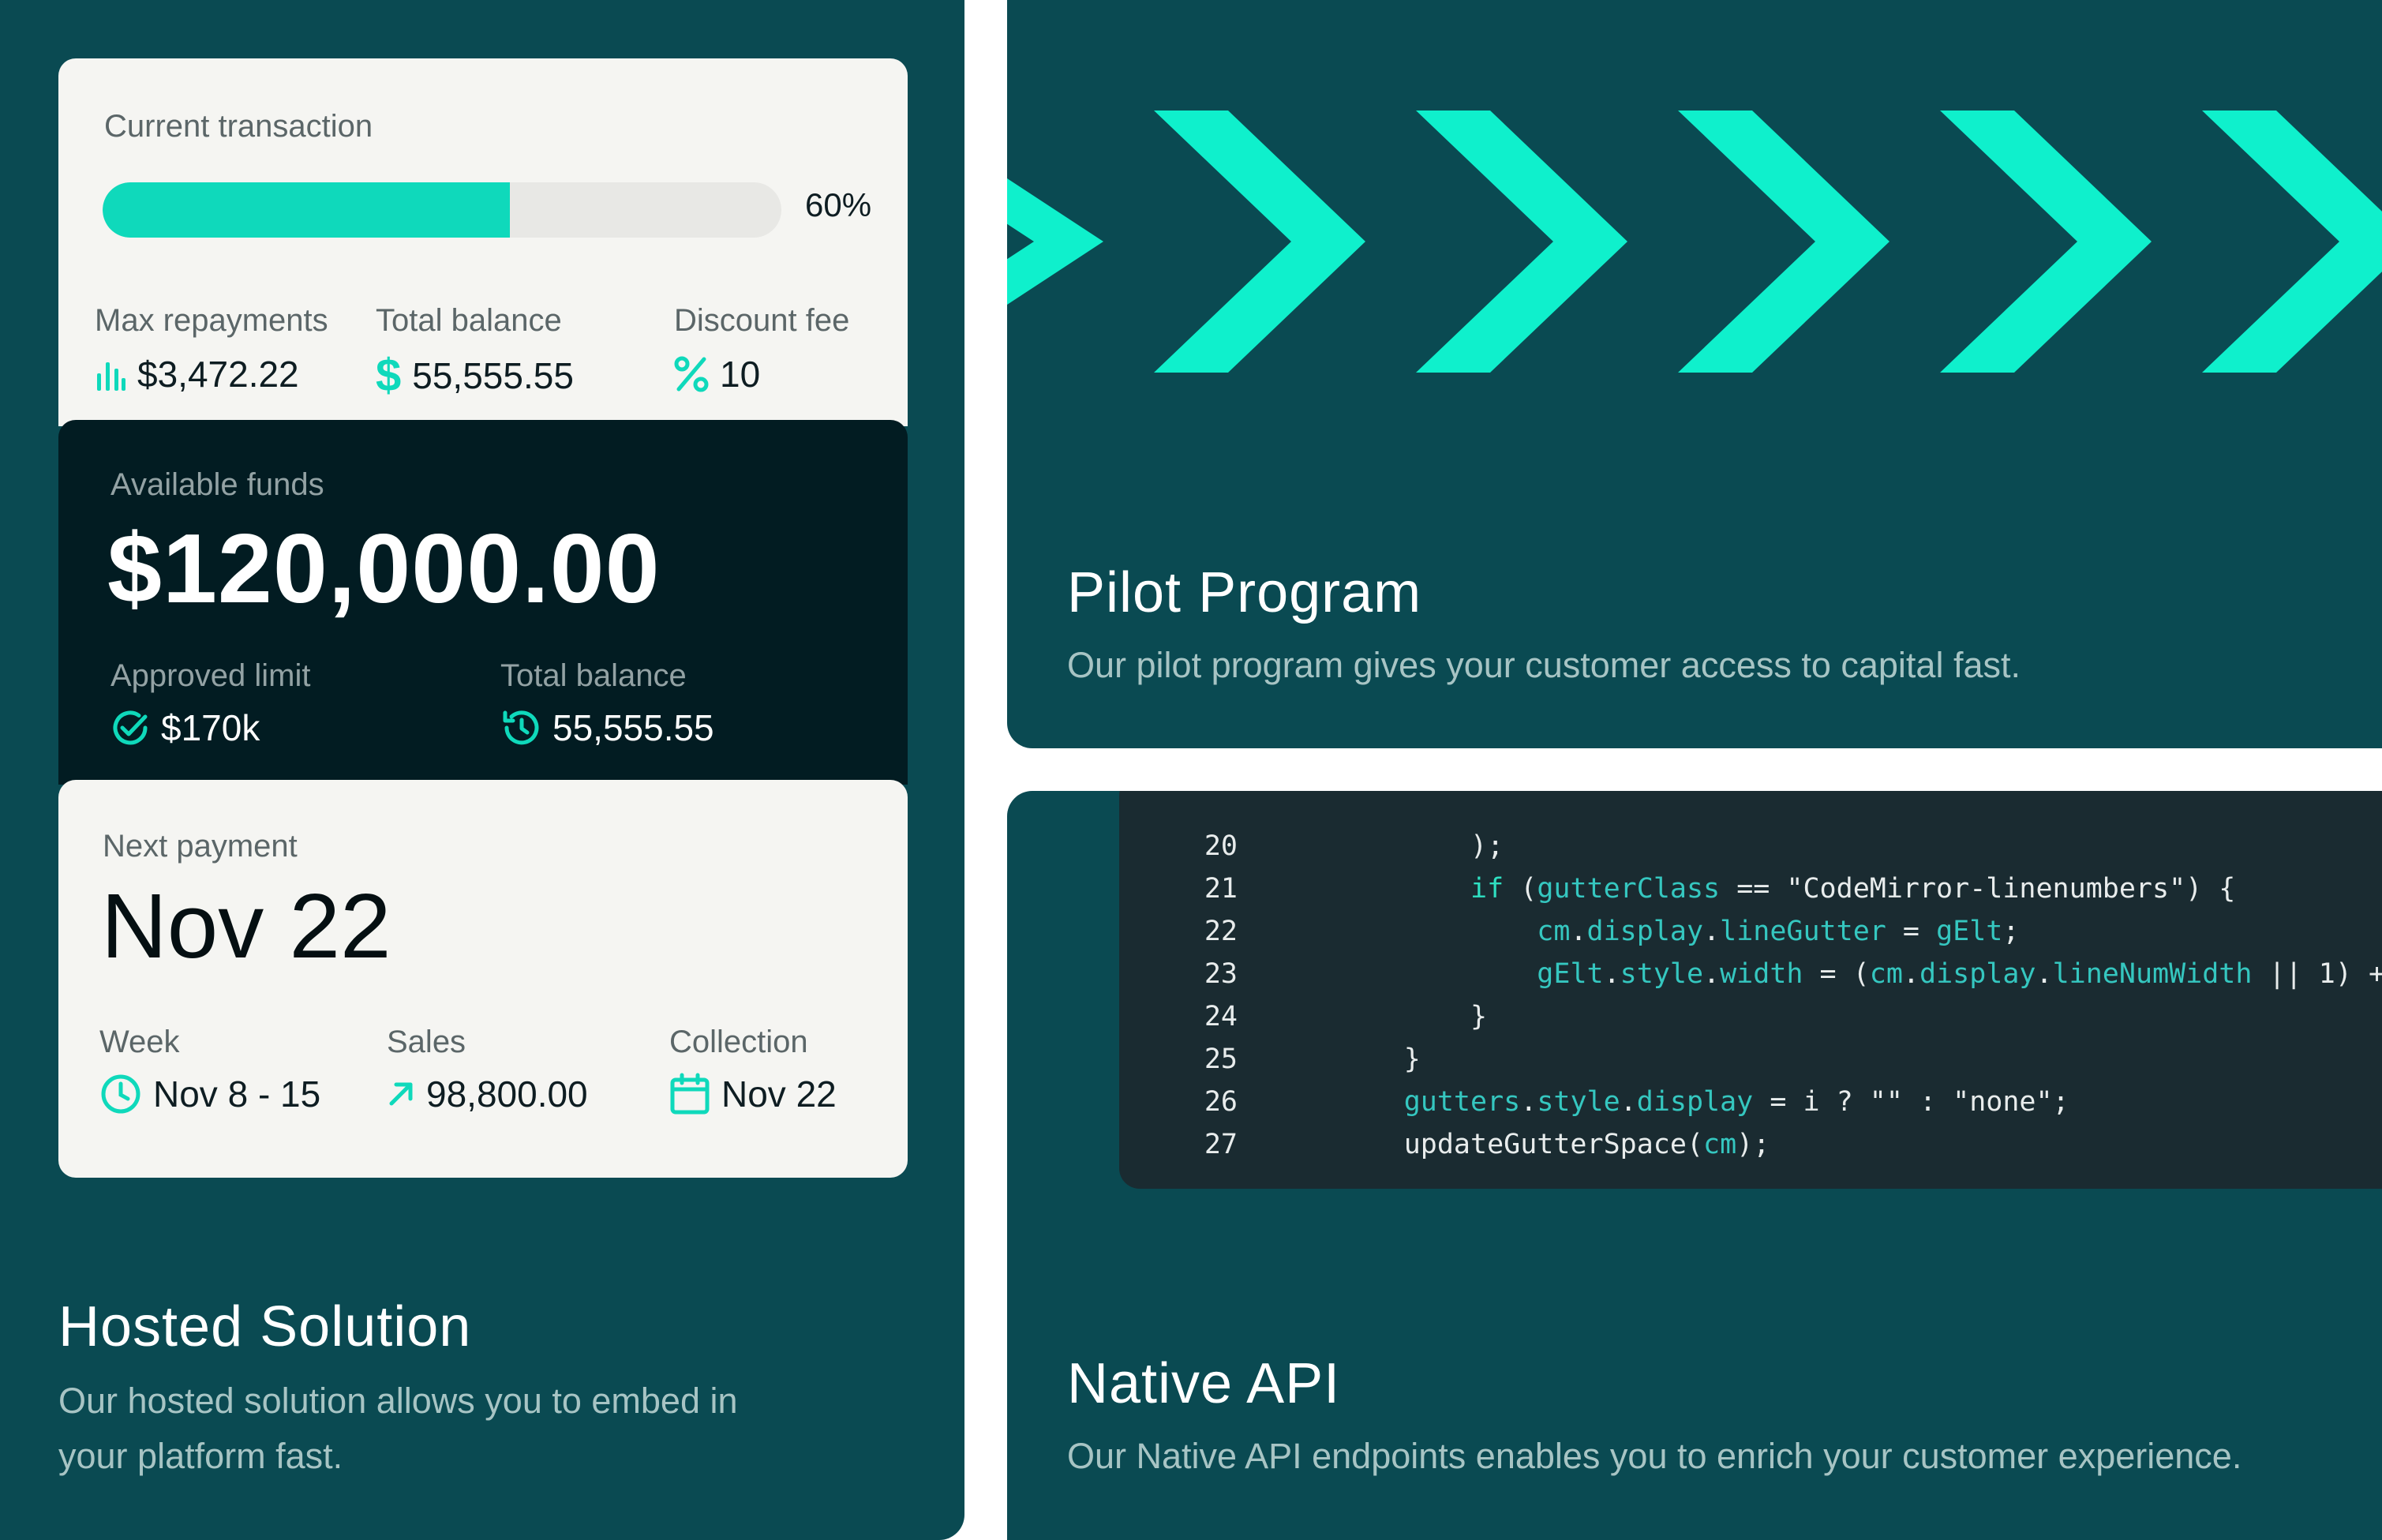  I want to click on code-line-number: 22, so click(1221, 931).